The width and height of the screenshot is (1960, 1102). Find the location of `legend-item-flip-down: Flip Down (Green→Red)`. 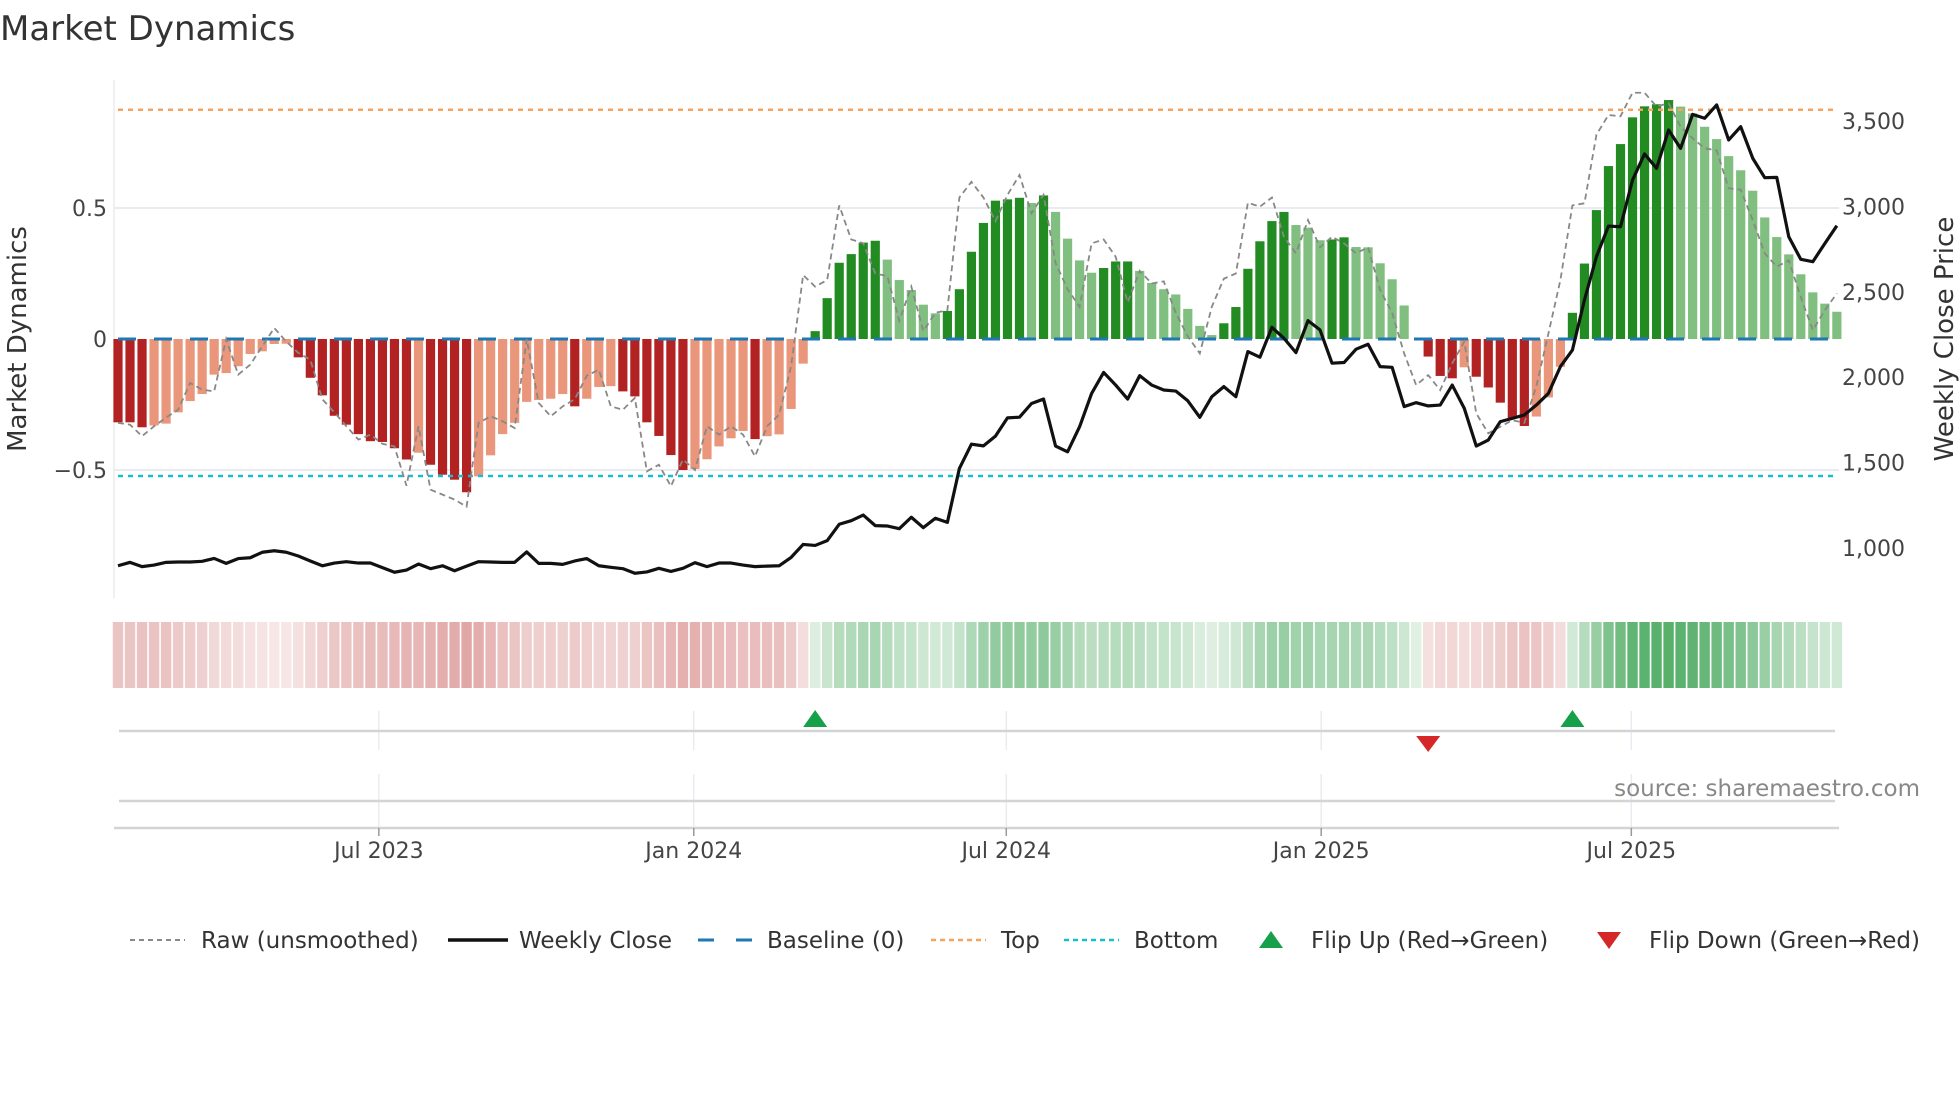

legend-item-flip-down: Flip Down (Green→Red) is located at coordinates (1758, 941).